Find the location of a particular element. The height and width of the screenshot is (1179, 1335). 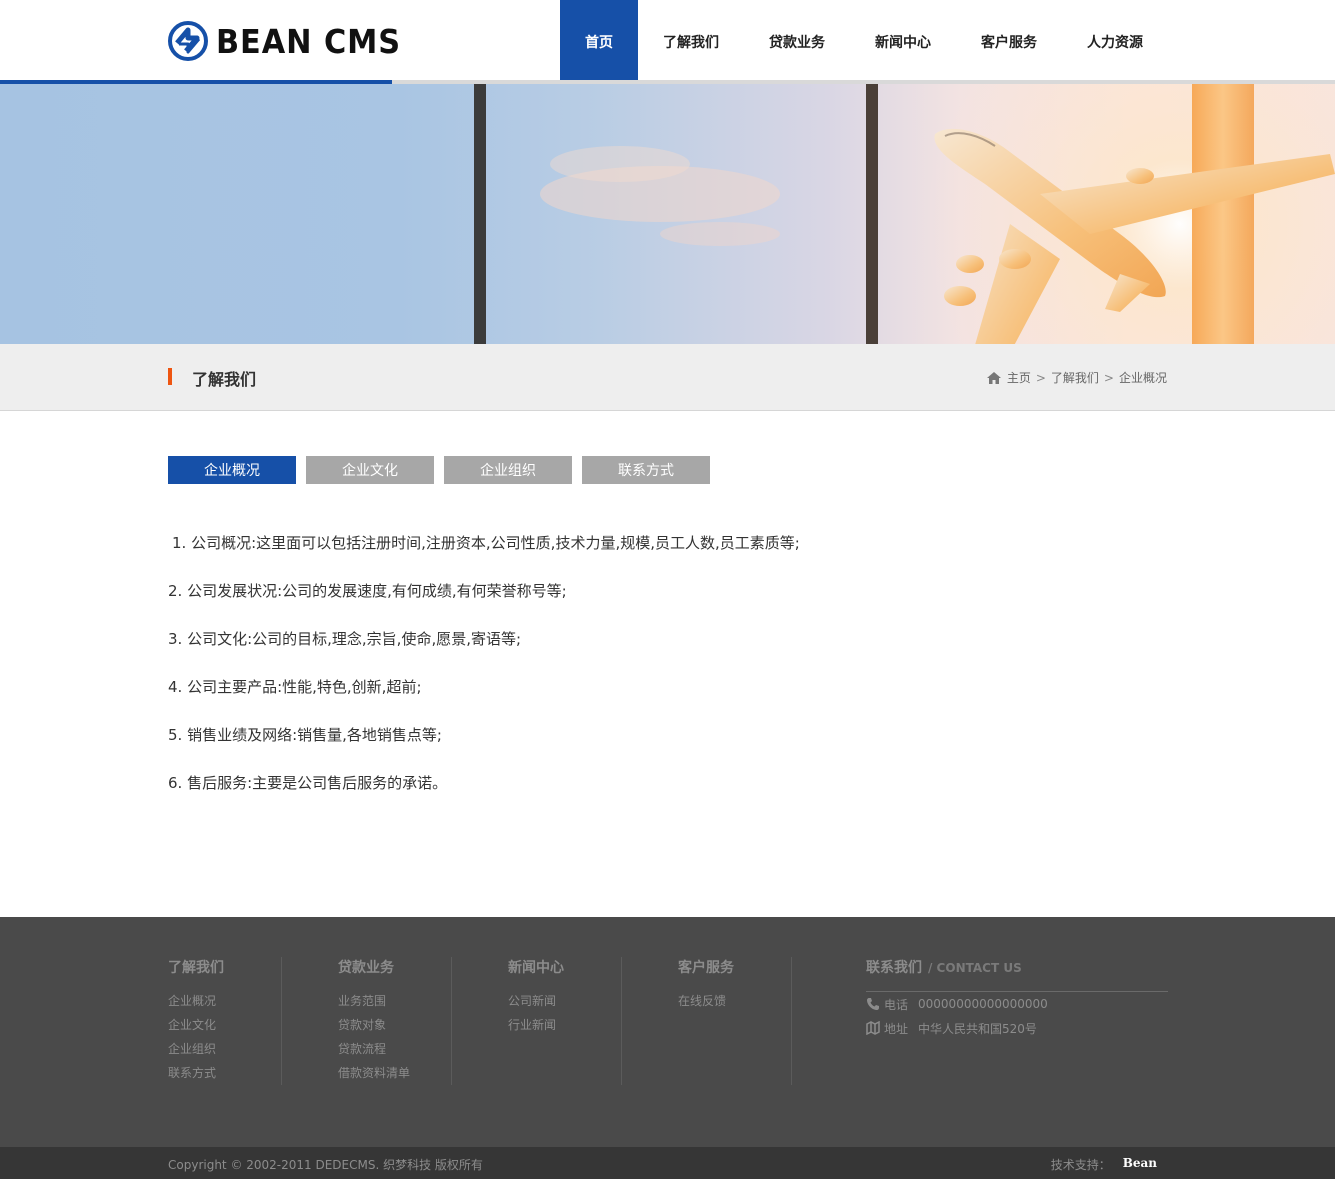

nav-item-hr: 人力资源 is located at coordinates (1115, 42).